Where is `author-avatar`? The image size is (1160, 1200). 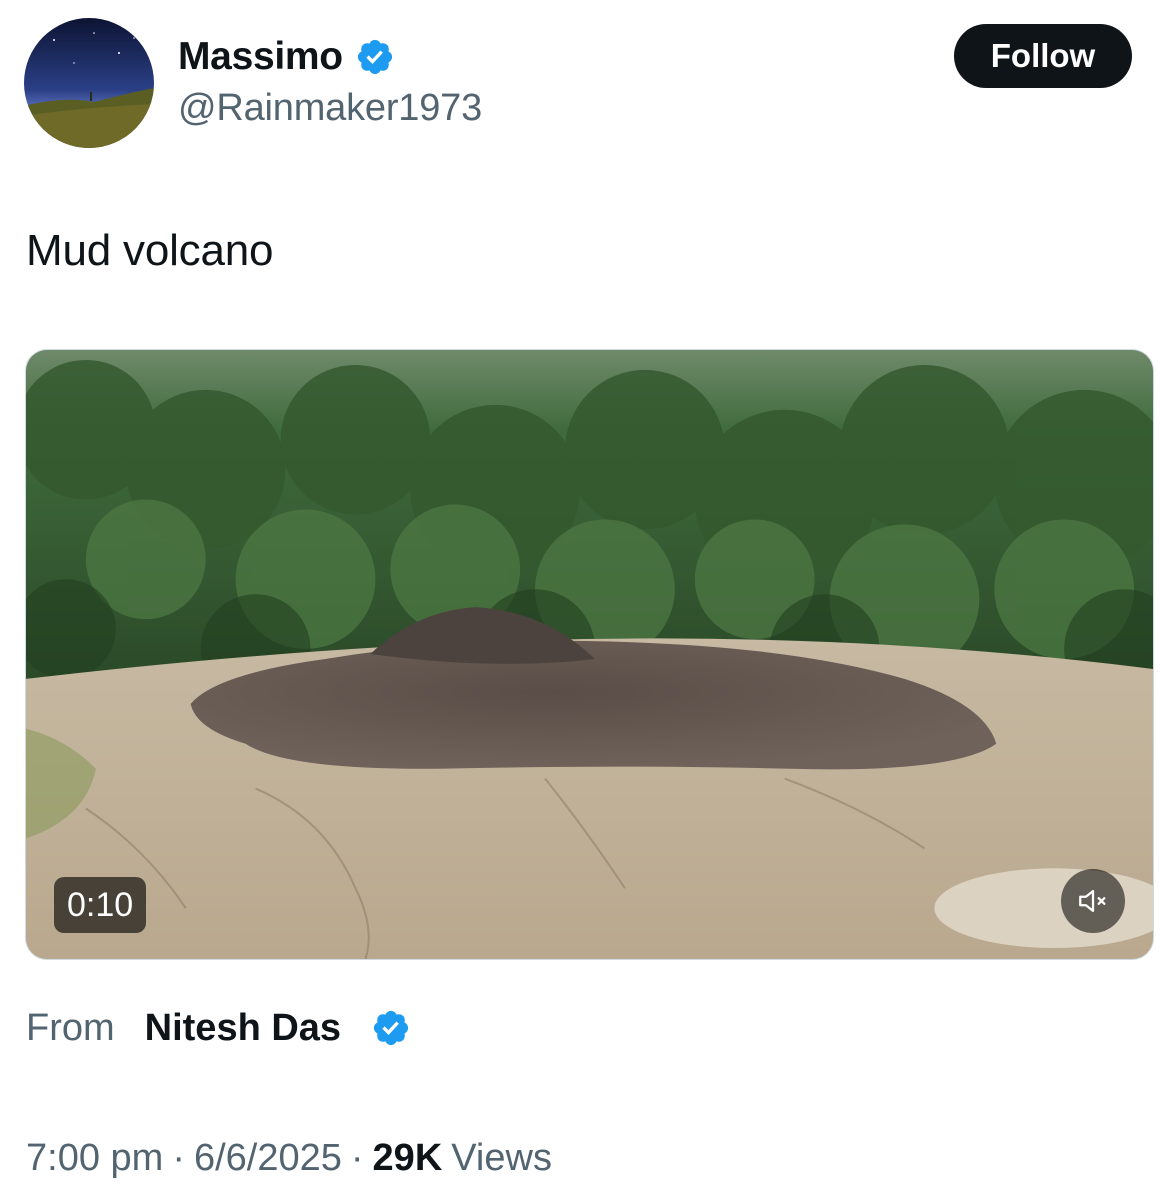
author-avatar is located at coordinates (89, 83).